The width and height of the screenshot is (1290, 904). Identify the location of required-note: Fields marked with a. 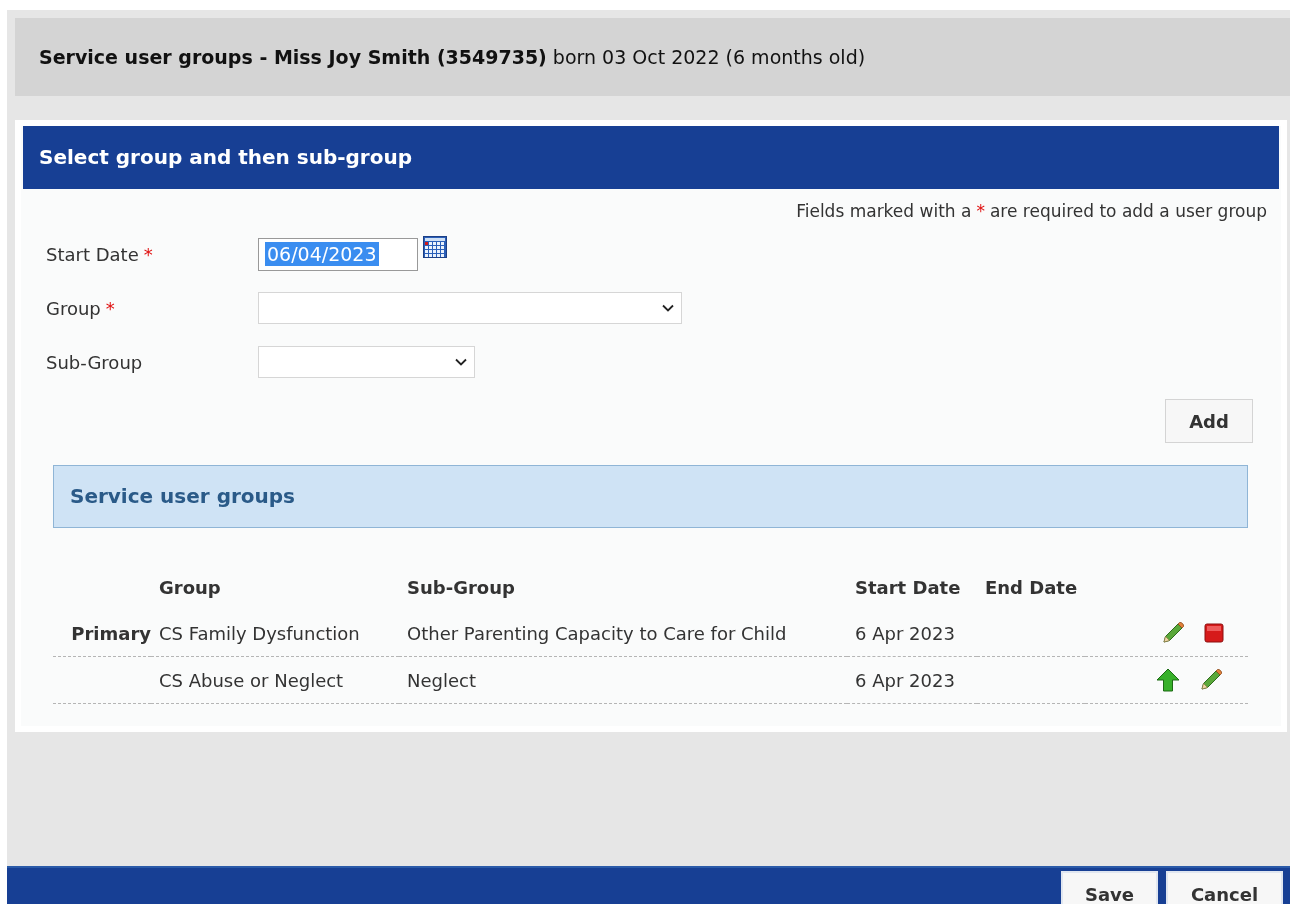
(884, 211).